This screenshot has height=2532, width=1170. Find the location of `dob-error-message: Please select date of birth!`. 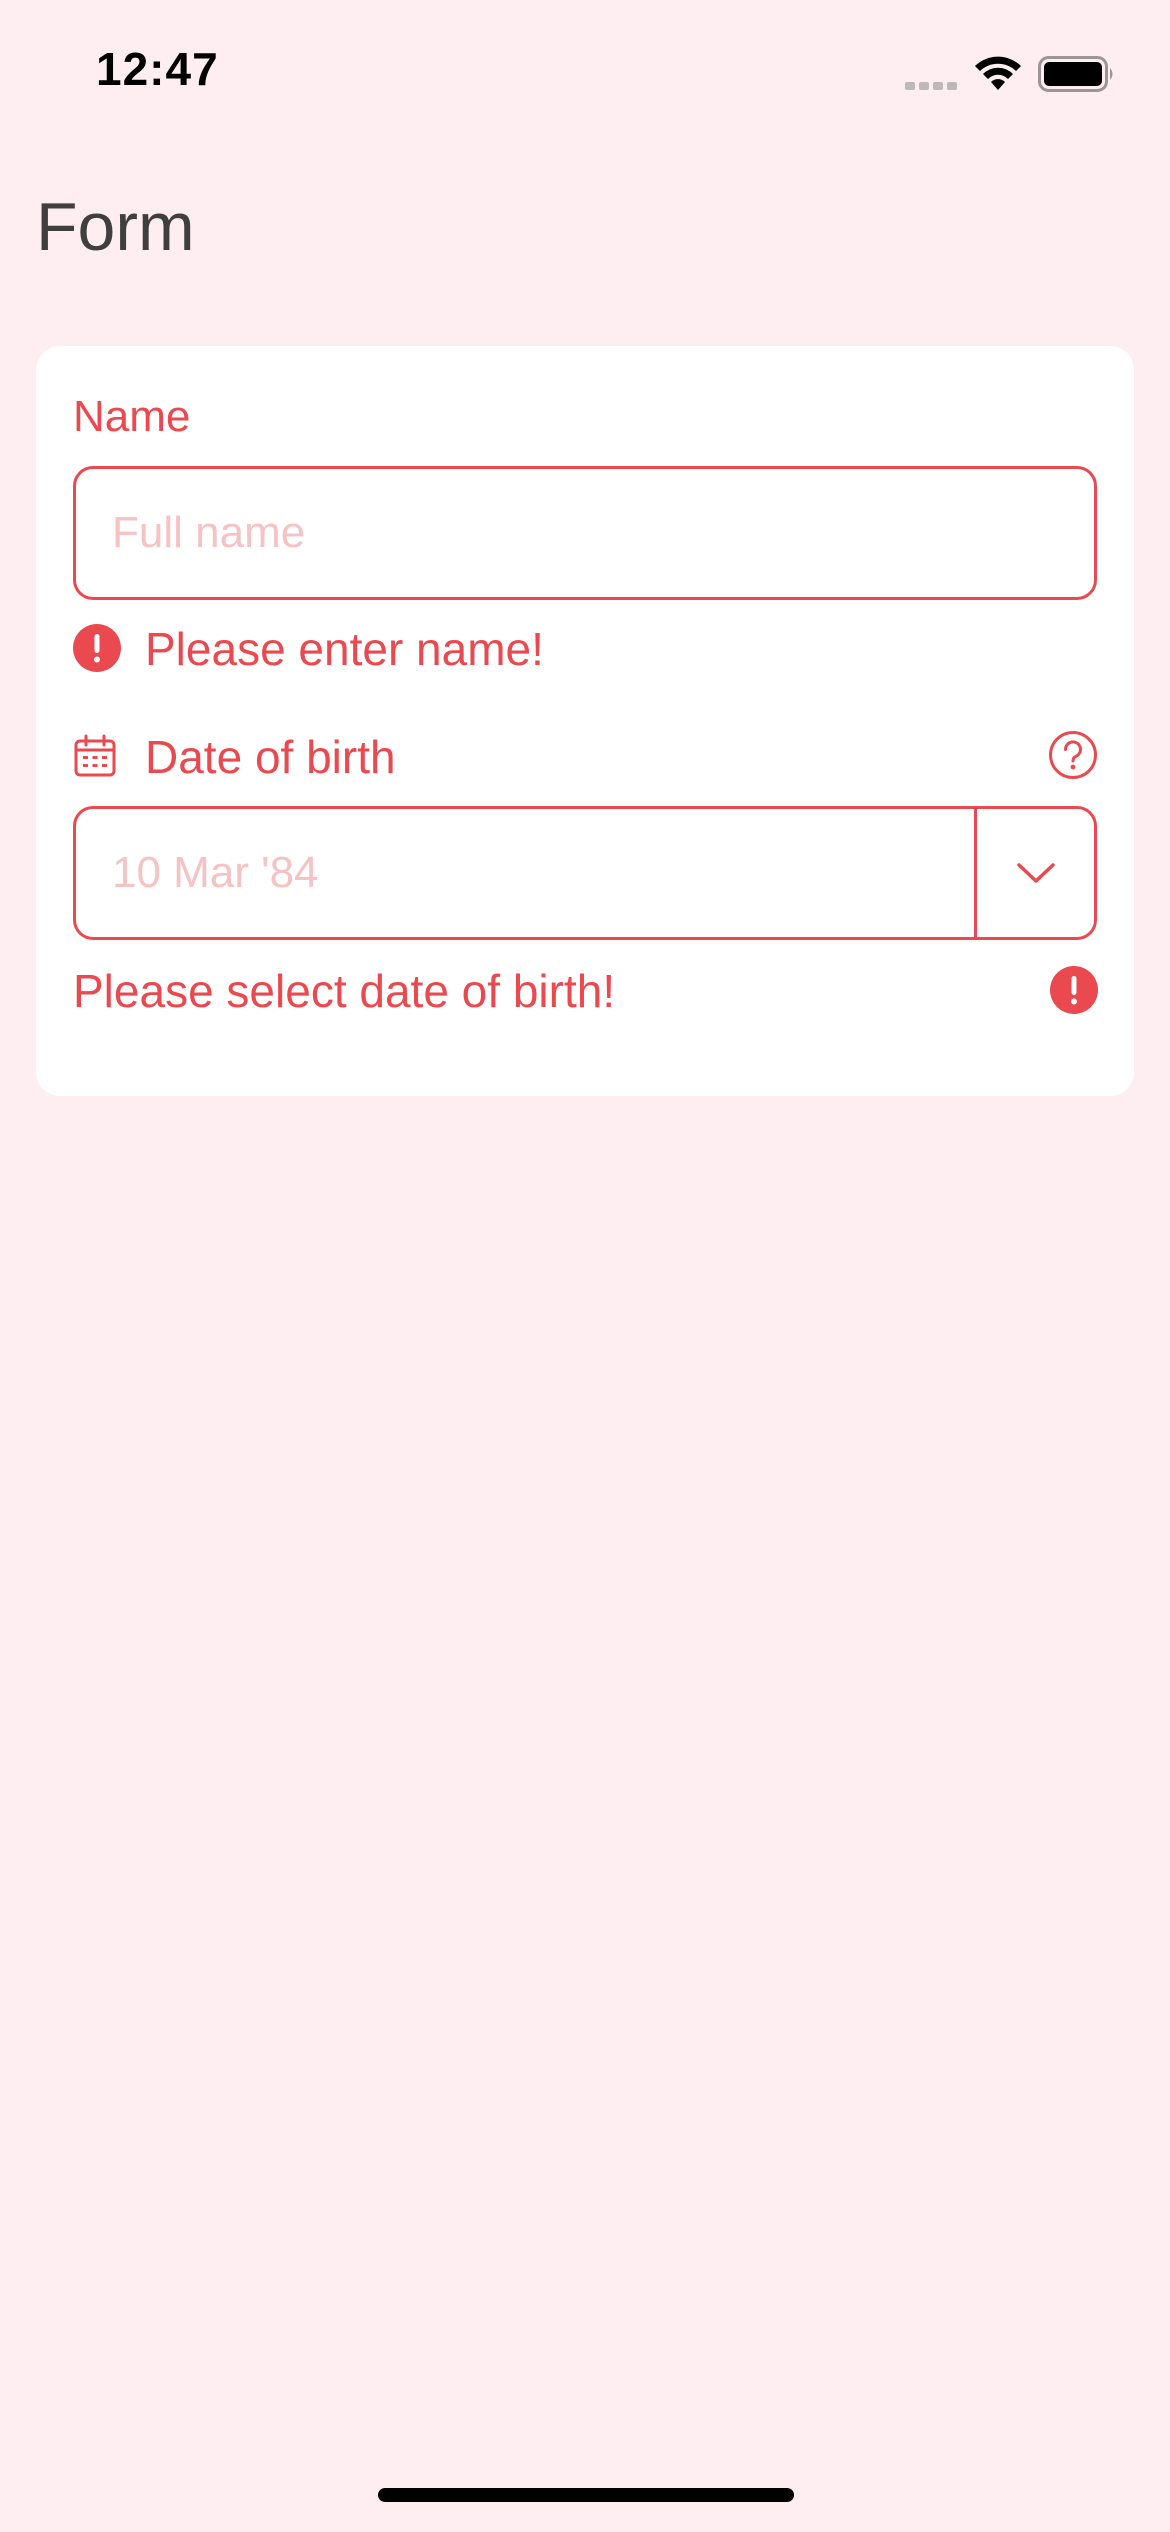

dob-error-message: Please select date of birth! is located at coordinates (344, 991).